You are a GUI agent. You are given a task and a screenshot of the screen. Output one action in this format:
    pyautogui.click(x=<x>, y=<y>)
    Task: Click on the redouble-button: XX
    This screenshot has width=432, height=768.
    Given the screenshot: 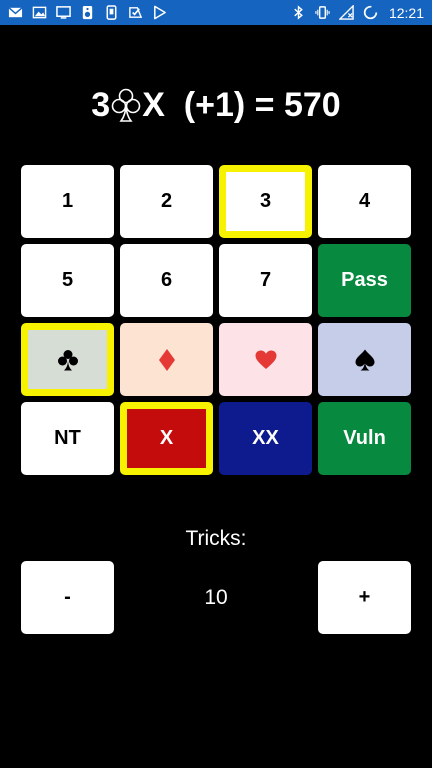 What is the action you would take?
    pyautogui.click(x=265, y=438)
    